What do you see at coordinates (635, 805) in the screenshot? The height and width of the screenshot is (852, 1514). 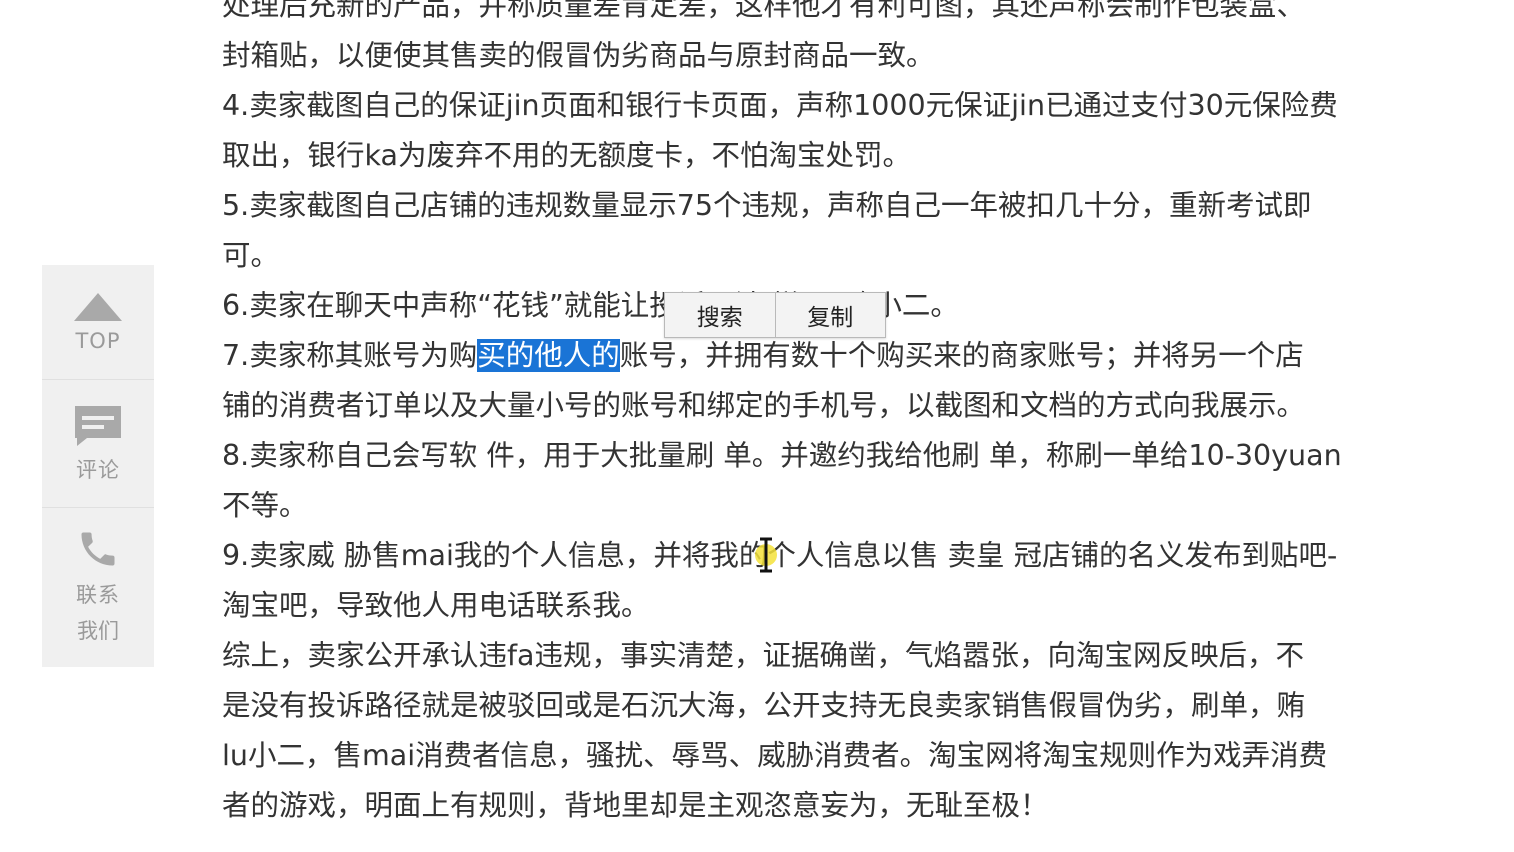 I see `article-line: 者的游戏，明面上有规则，背地里却是主观恣意妄为，无耻至极！` at bounding box center [635, 805].